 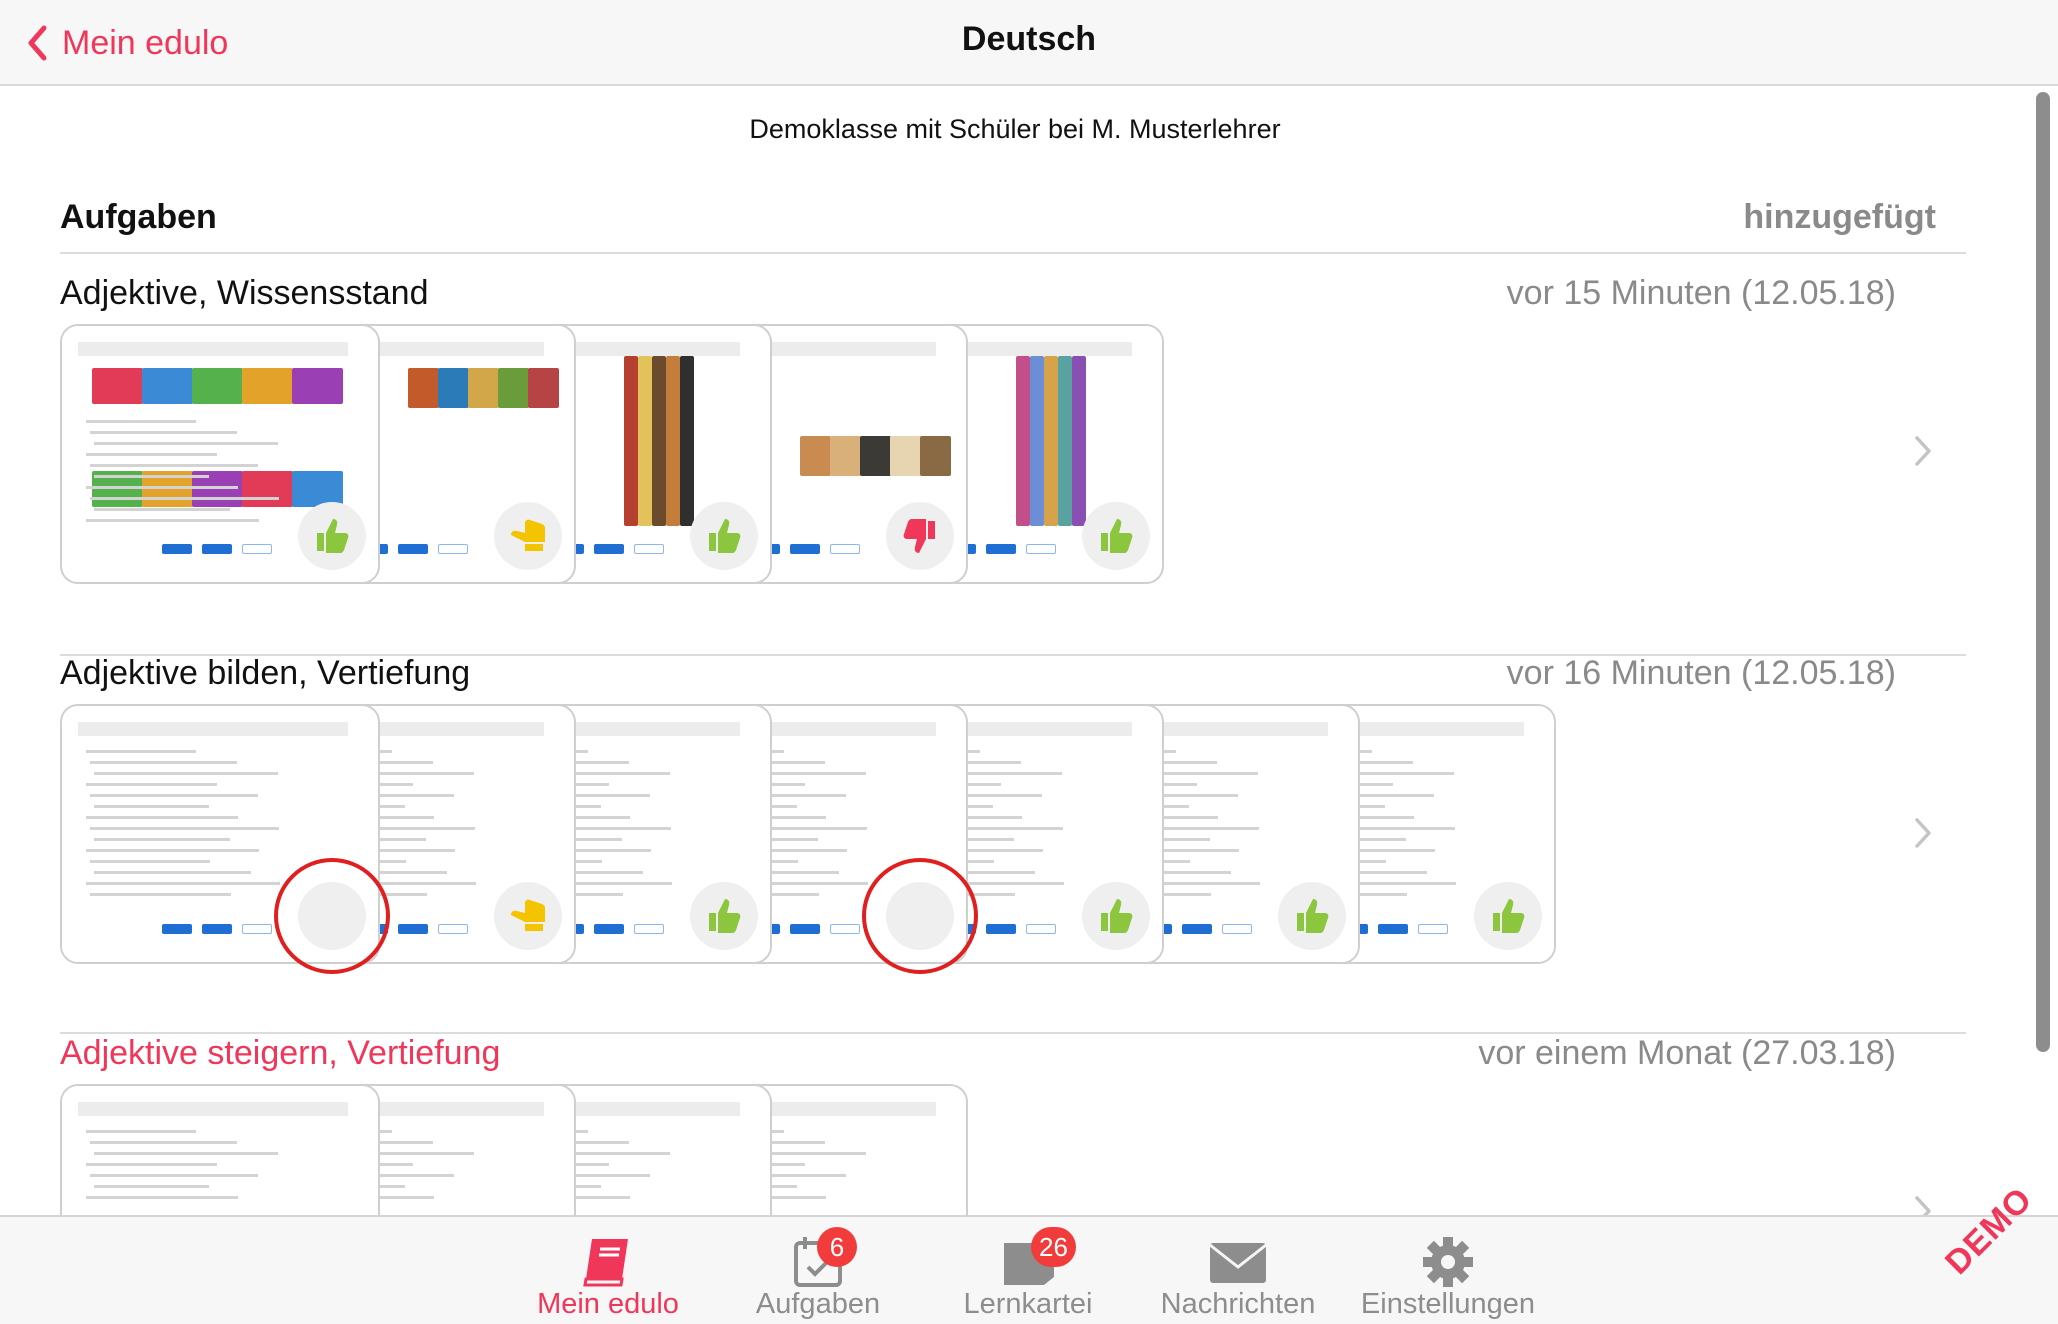 I want to click on tab-label: Lernkartei, so click(x=1028, y=1304).